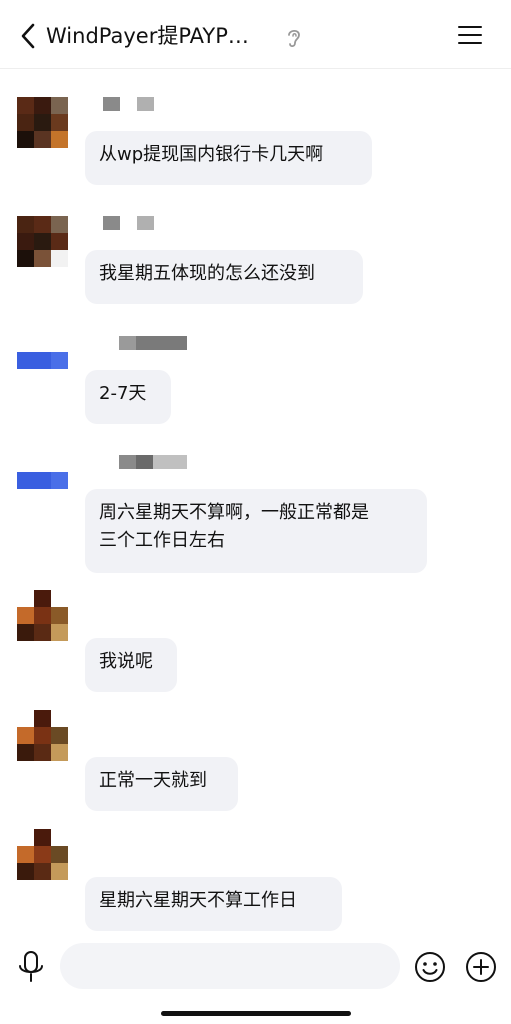 Image resolution: width=511 pixels, height=1024 pixels. What do you see at coordinates (123, 393) in the screenshot?
I see `message-text: 2-7天` at bounding box center [123, 393].